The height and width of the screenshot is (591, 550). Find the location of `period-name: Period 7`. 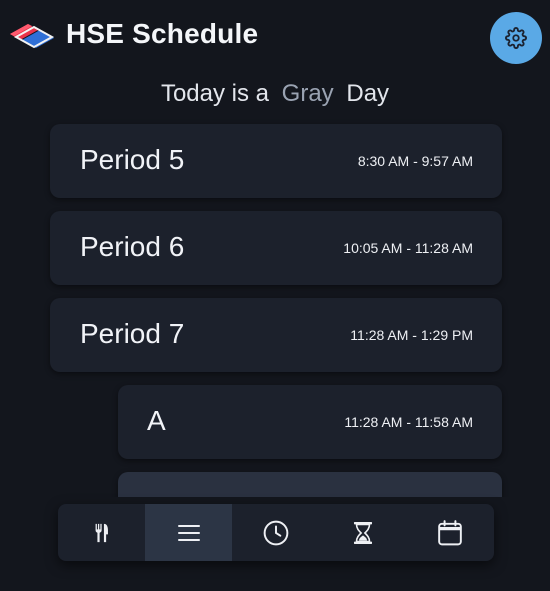

period-name: Period 7 is located at coordinates (132, 333).